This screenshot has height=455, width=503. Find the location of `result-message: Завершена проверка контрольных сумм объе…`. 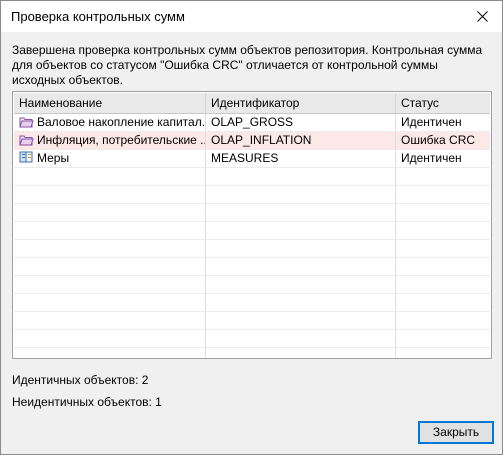

result-message: Завершена проверка контрольных сумм объе… is located at coordinates (247, 65).